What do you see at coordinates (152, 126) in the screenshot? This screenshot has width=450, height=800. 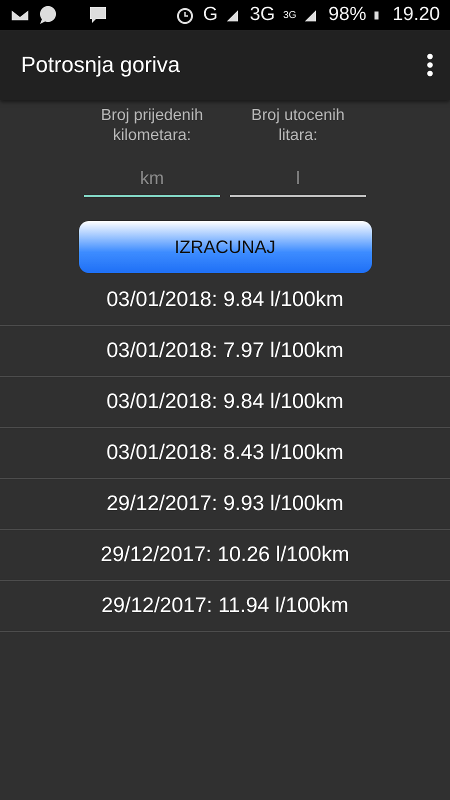 I see `field-label: Broj prijedenih kilometara:` at bounding box center [152, 126].